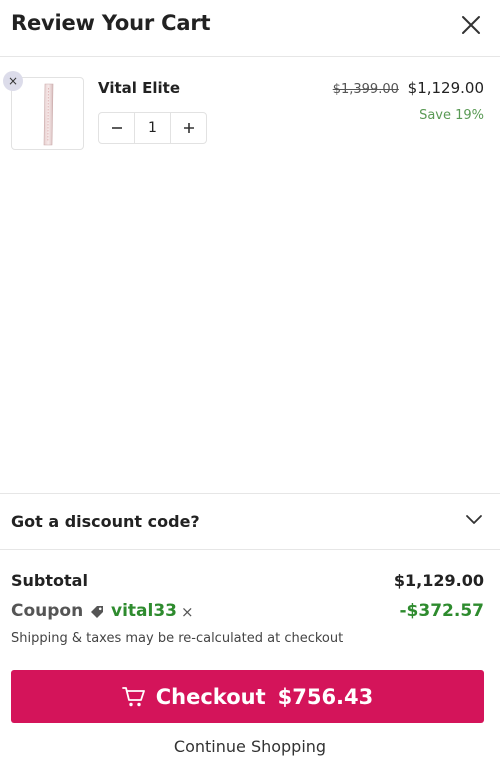  I want to click on quantity-stepper: 1, so click(152, 128).